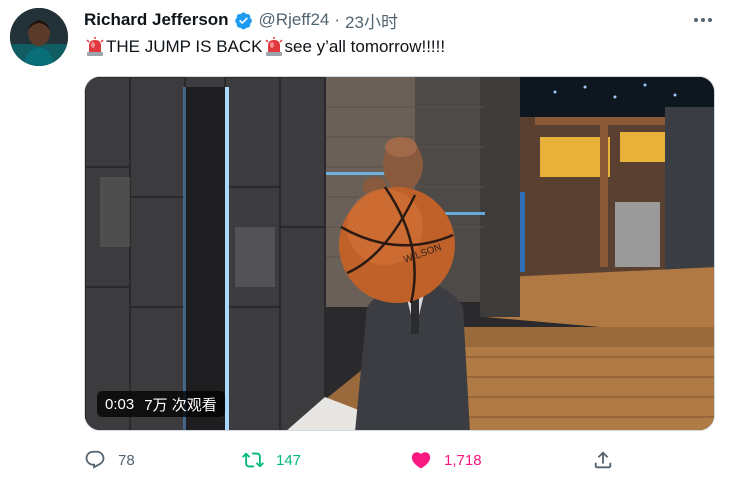 The height and width of the screenshot is (481, 731). I want to click on tweet-header: Richard Jefferson @Rjeff24 · 23小时, so click(241, 20).